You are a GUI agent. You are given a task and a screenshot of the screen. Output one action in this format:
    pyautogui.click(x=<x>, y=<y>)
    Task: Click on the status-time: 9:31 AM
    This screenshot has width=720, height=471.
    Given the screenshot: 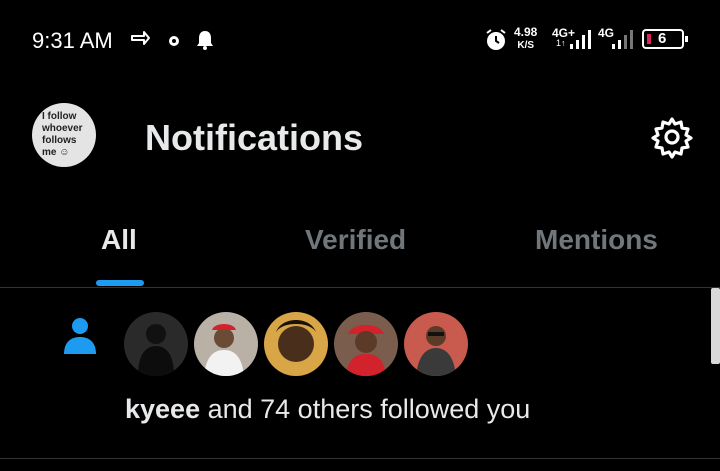 What is the action you would take?
    pyautogui.click(x=72, y=40)
    